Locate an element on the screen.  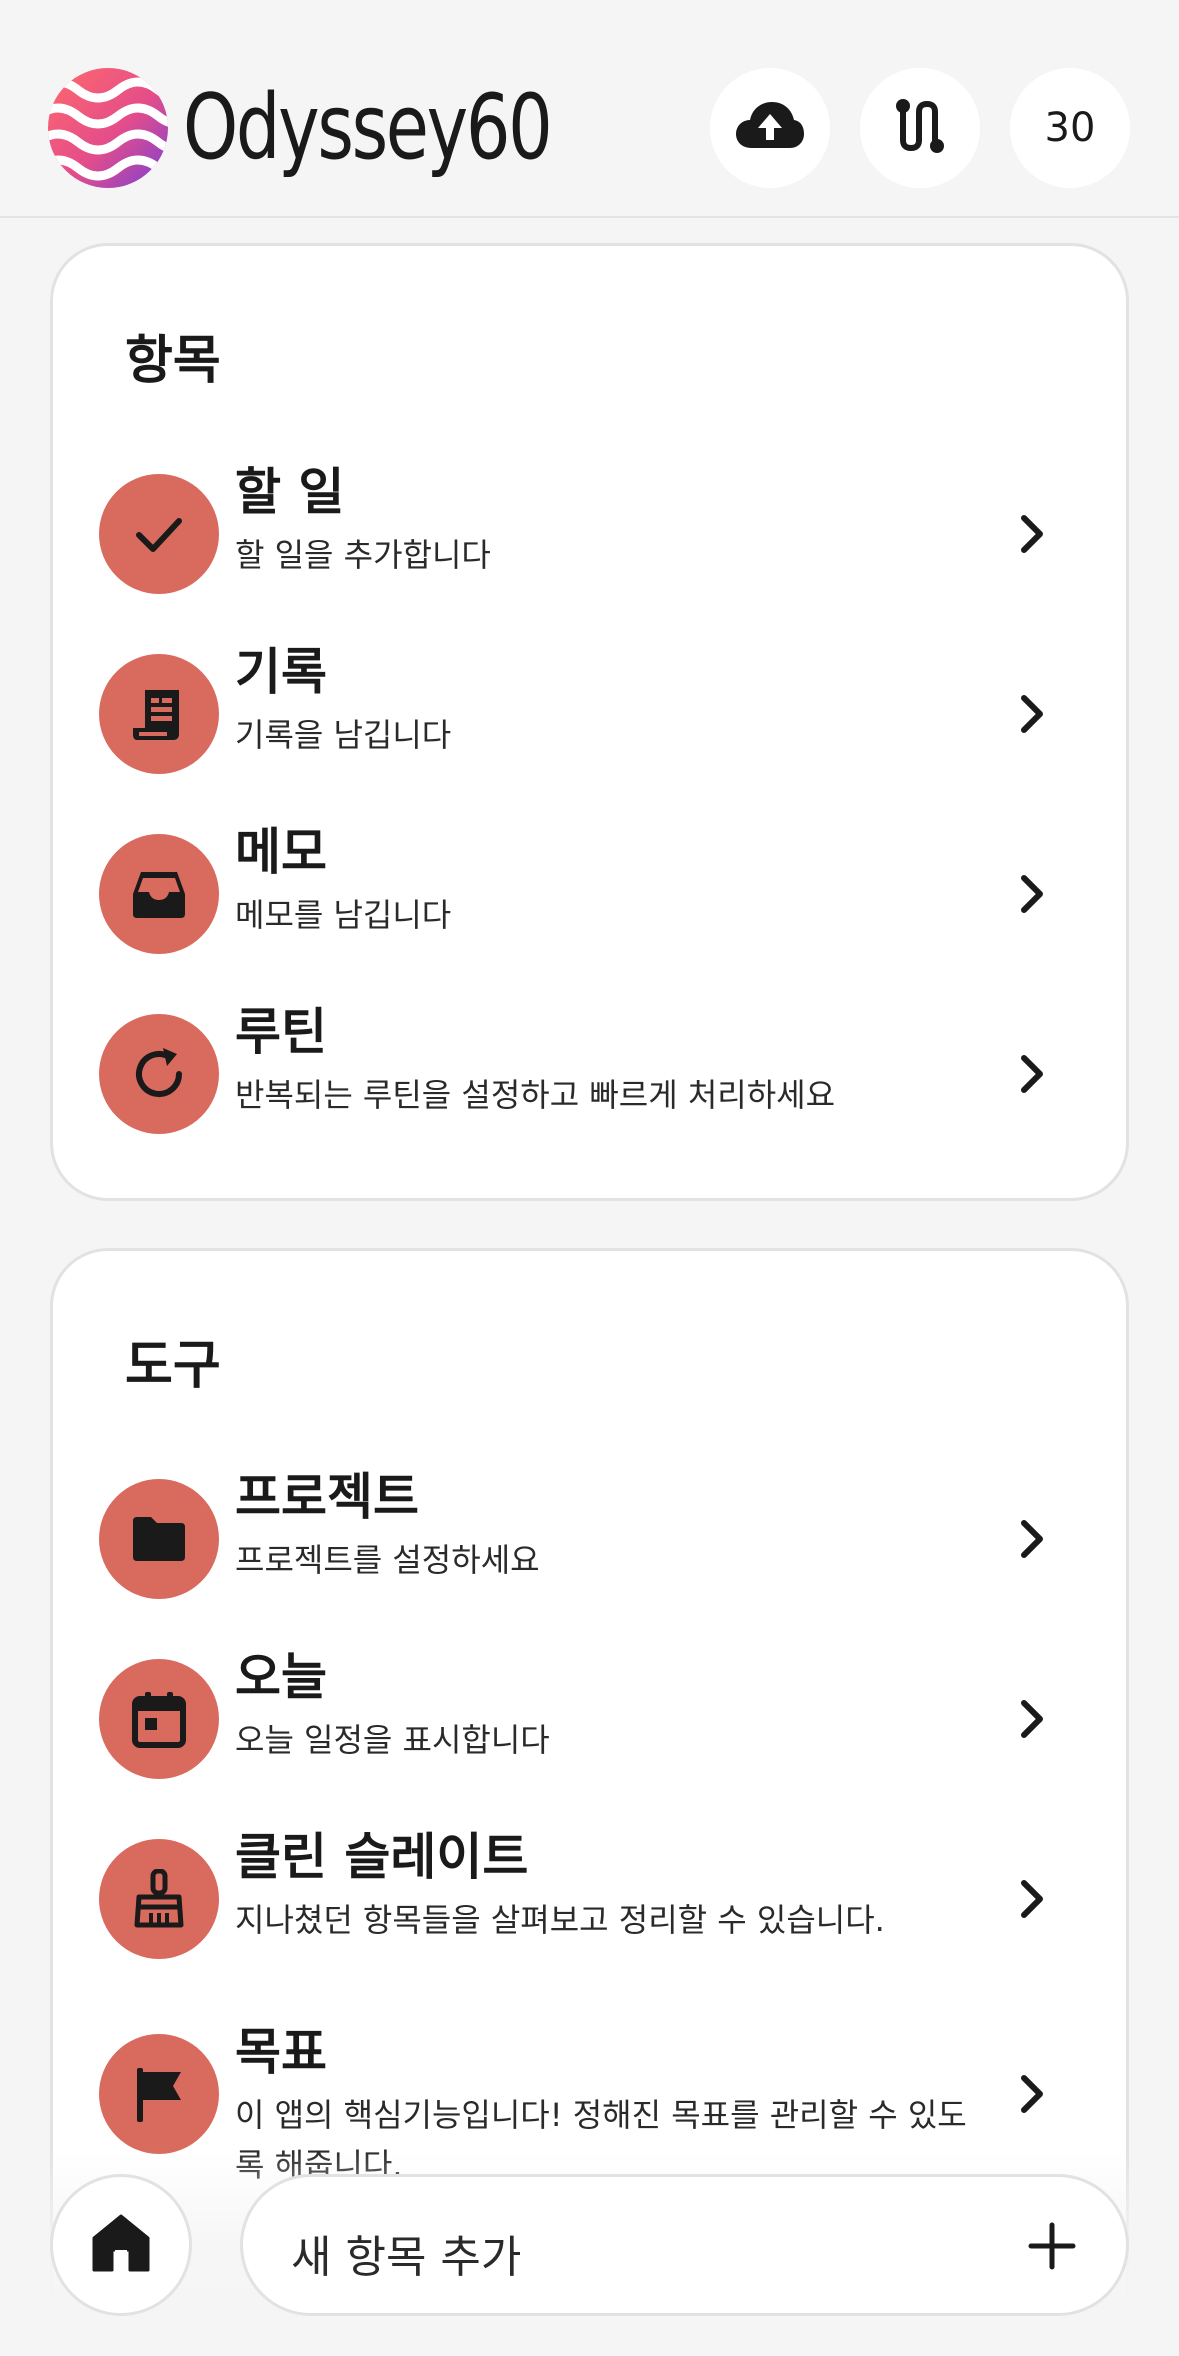
menu-item-clean-slate: 클린 슬레이트 지나쳤던 항목들을 살펴보고 정리할 수 있습니다. is located at coordinates (589, 1898).